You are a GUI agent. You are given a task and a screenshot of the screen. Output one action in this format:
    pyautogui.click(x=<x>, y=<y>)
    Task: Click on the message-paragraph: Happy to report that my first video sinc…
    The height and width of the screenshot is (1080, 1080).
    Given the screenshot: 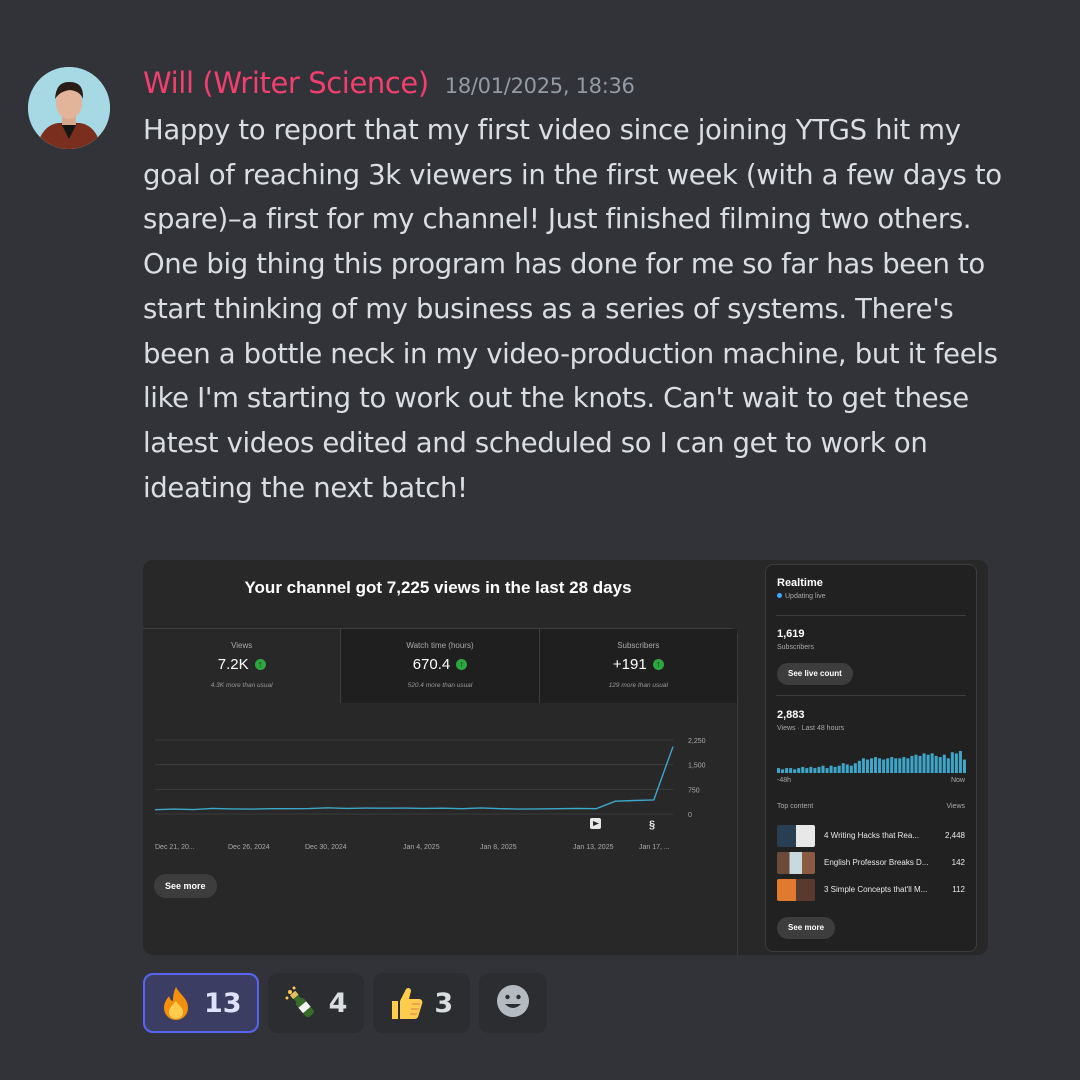 What is the action you would take?
    pyautogui.click(x=572, y=175)
    